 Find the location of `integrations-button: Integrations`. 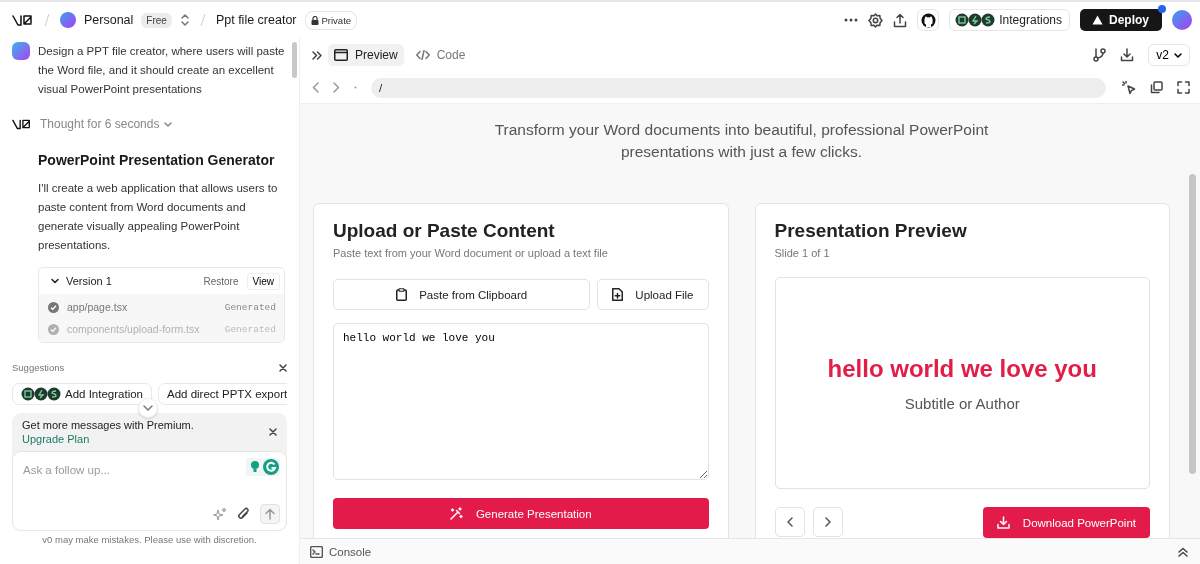

integrations-button: Integrations is located at coordinates (1009, 20).